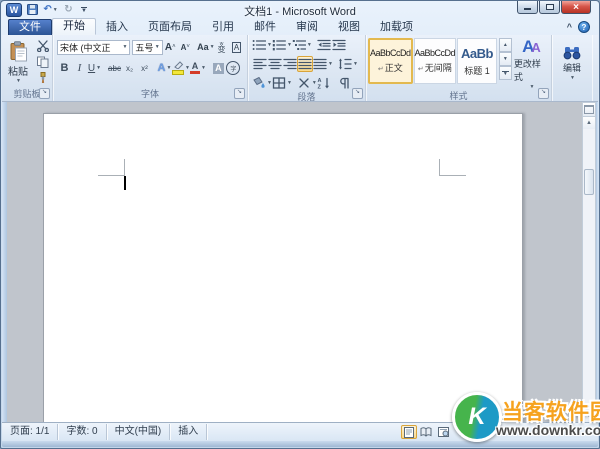 The height and width of the screenshot is (449, 600). Describe the element at coordinates (435, 61) in the screenshot. I see `style-no-spacing: AaBbCcDd ↵无间隔` at that location.